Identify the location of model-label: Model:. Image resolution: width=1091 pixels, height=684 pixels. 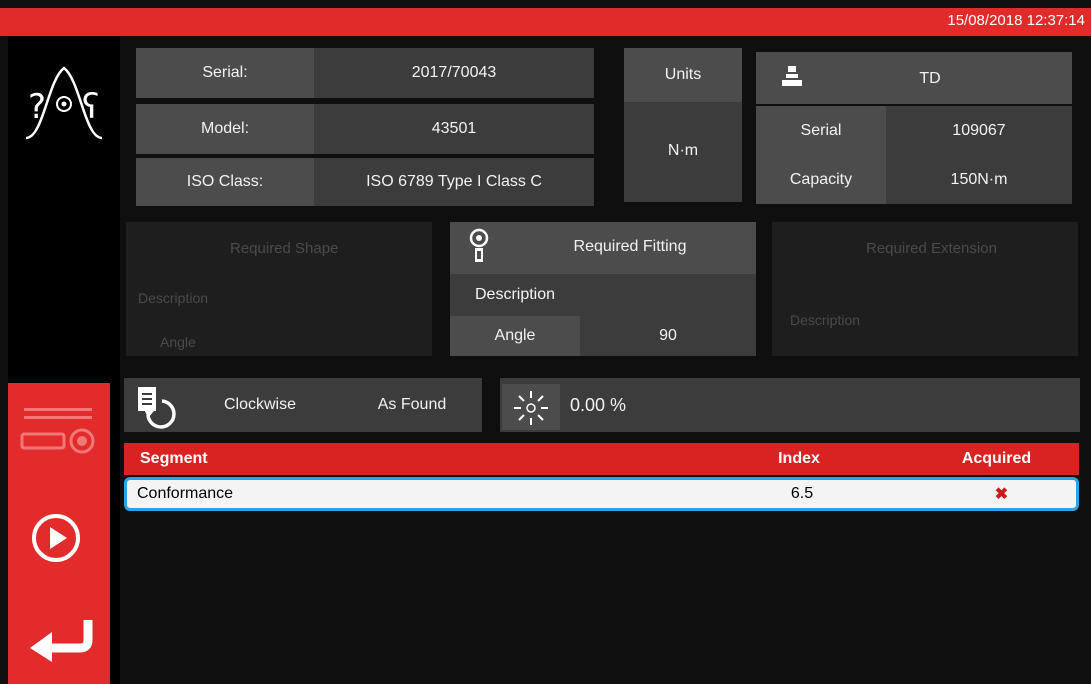
(225, 129).